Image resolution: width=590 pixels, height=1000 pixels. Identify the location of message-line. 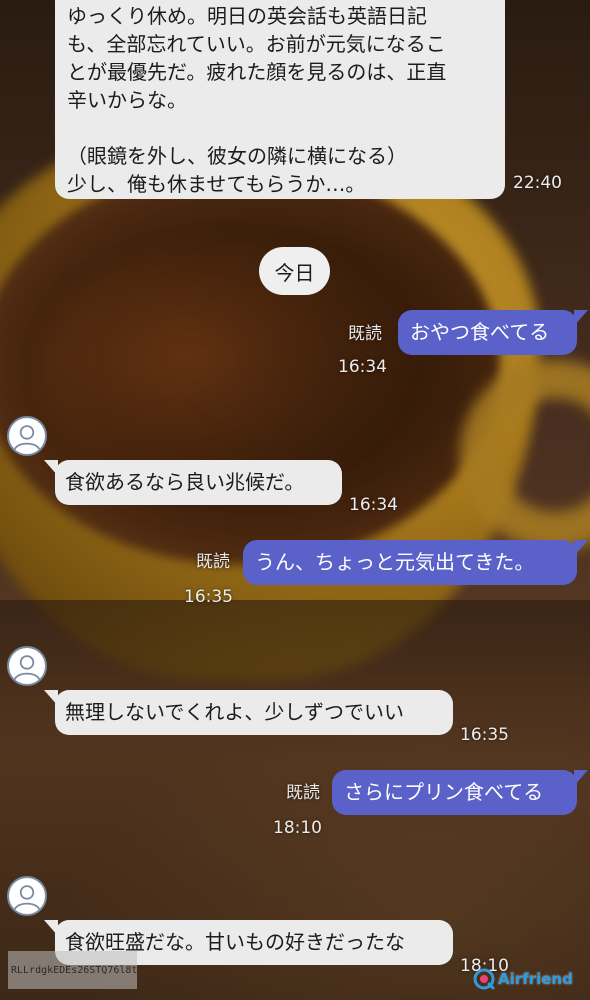
(286, 128).